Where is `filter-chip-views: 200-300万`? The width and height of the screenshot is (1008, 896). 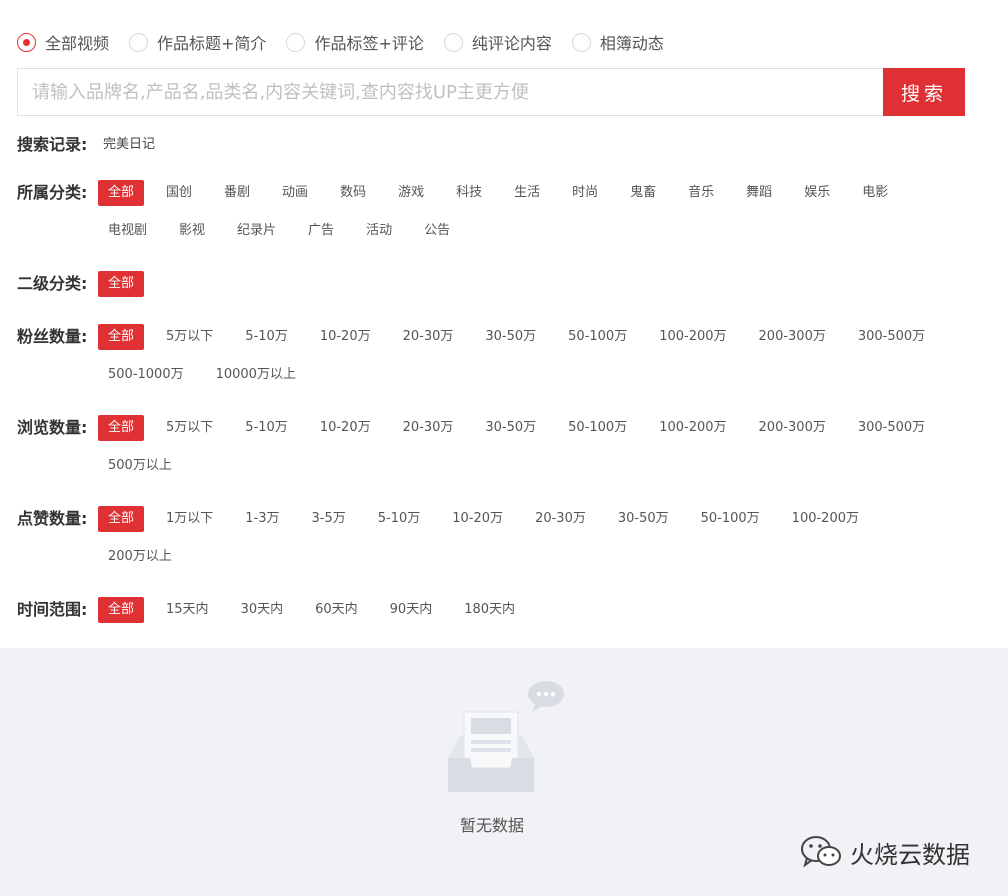
filter-chip-views: 200-300万 is located at coordinates (792, 428).